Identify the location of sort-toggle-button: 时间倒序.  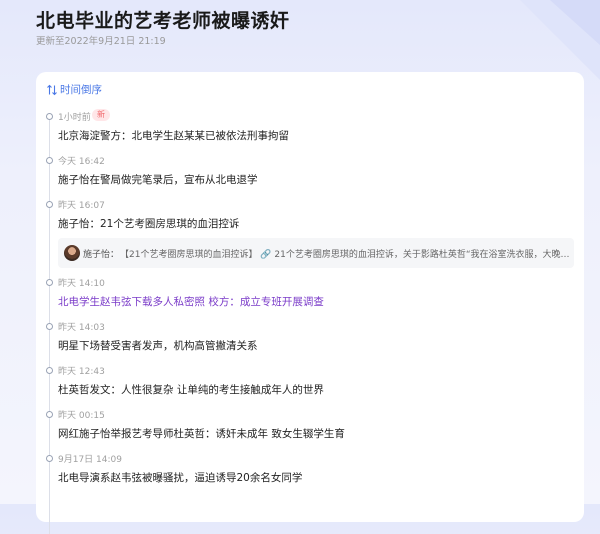
(74, 89).